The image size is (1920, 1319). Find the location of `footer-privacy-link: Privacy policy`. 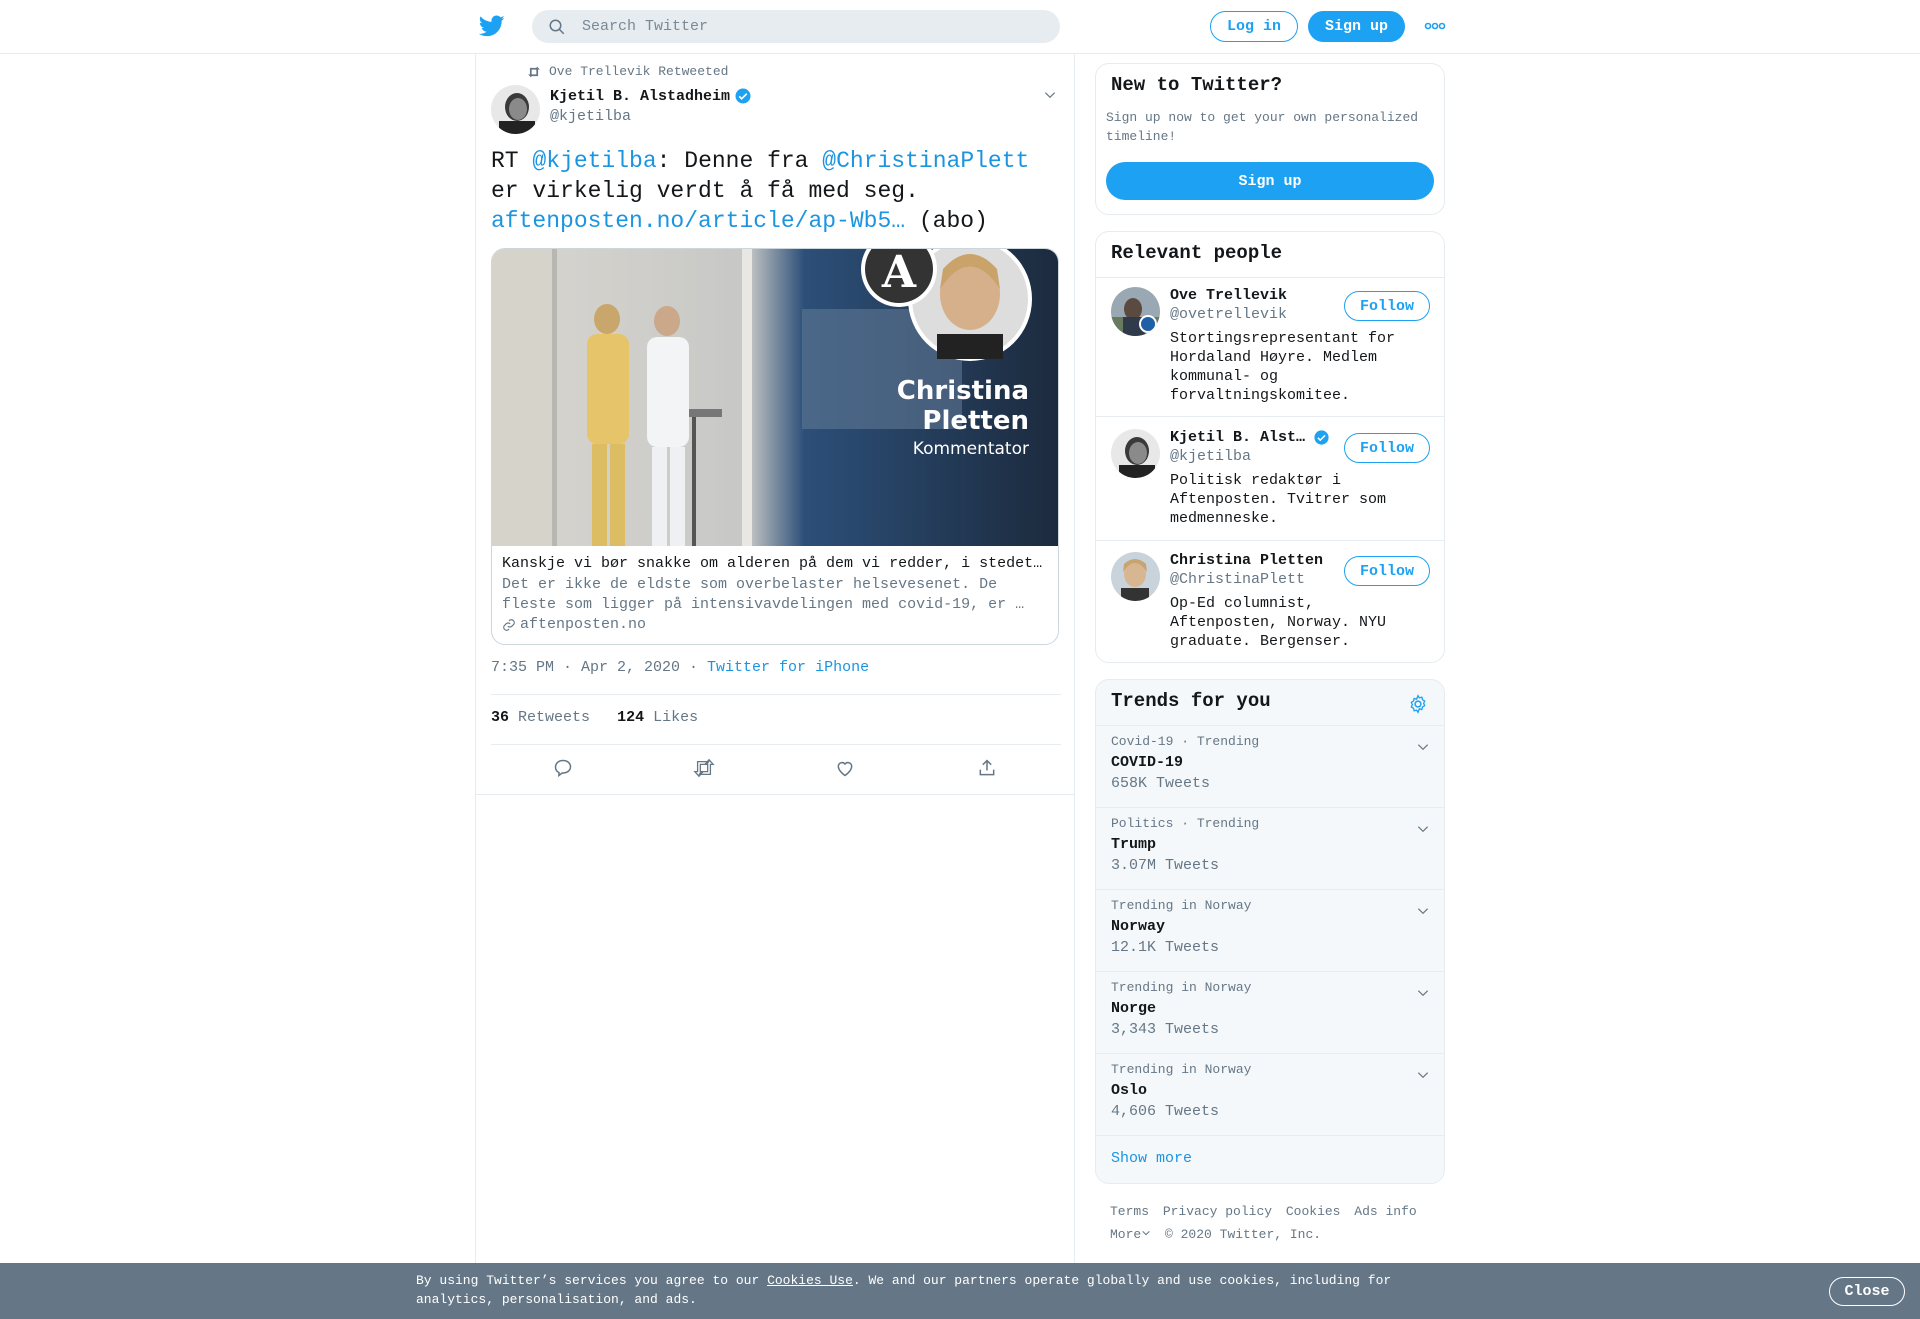

footer-privacy-link: Privacy policy is located at coordinates (1217, 1211).